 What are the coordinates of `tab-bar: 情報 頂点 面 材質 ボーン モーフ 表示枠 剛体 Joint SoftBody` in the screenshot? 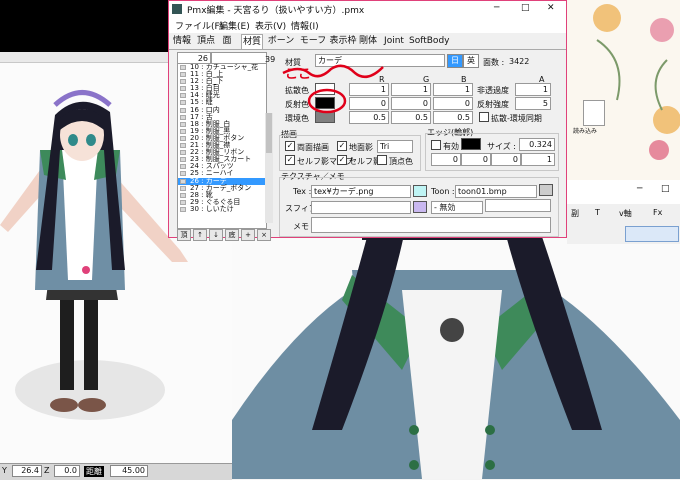 It's located at (367, 41).